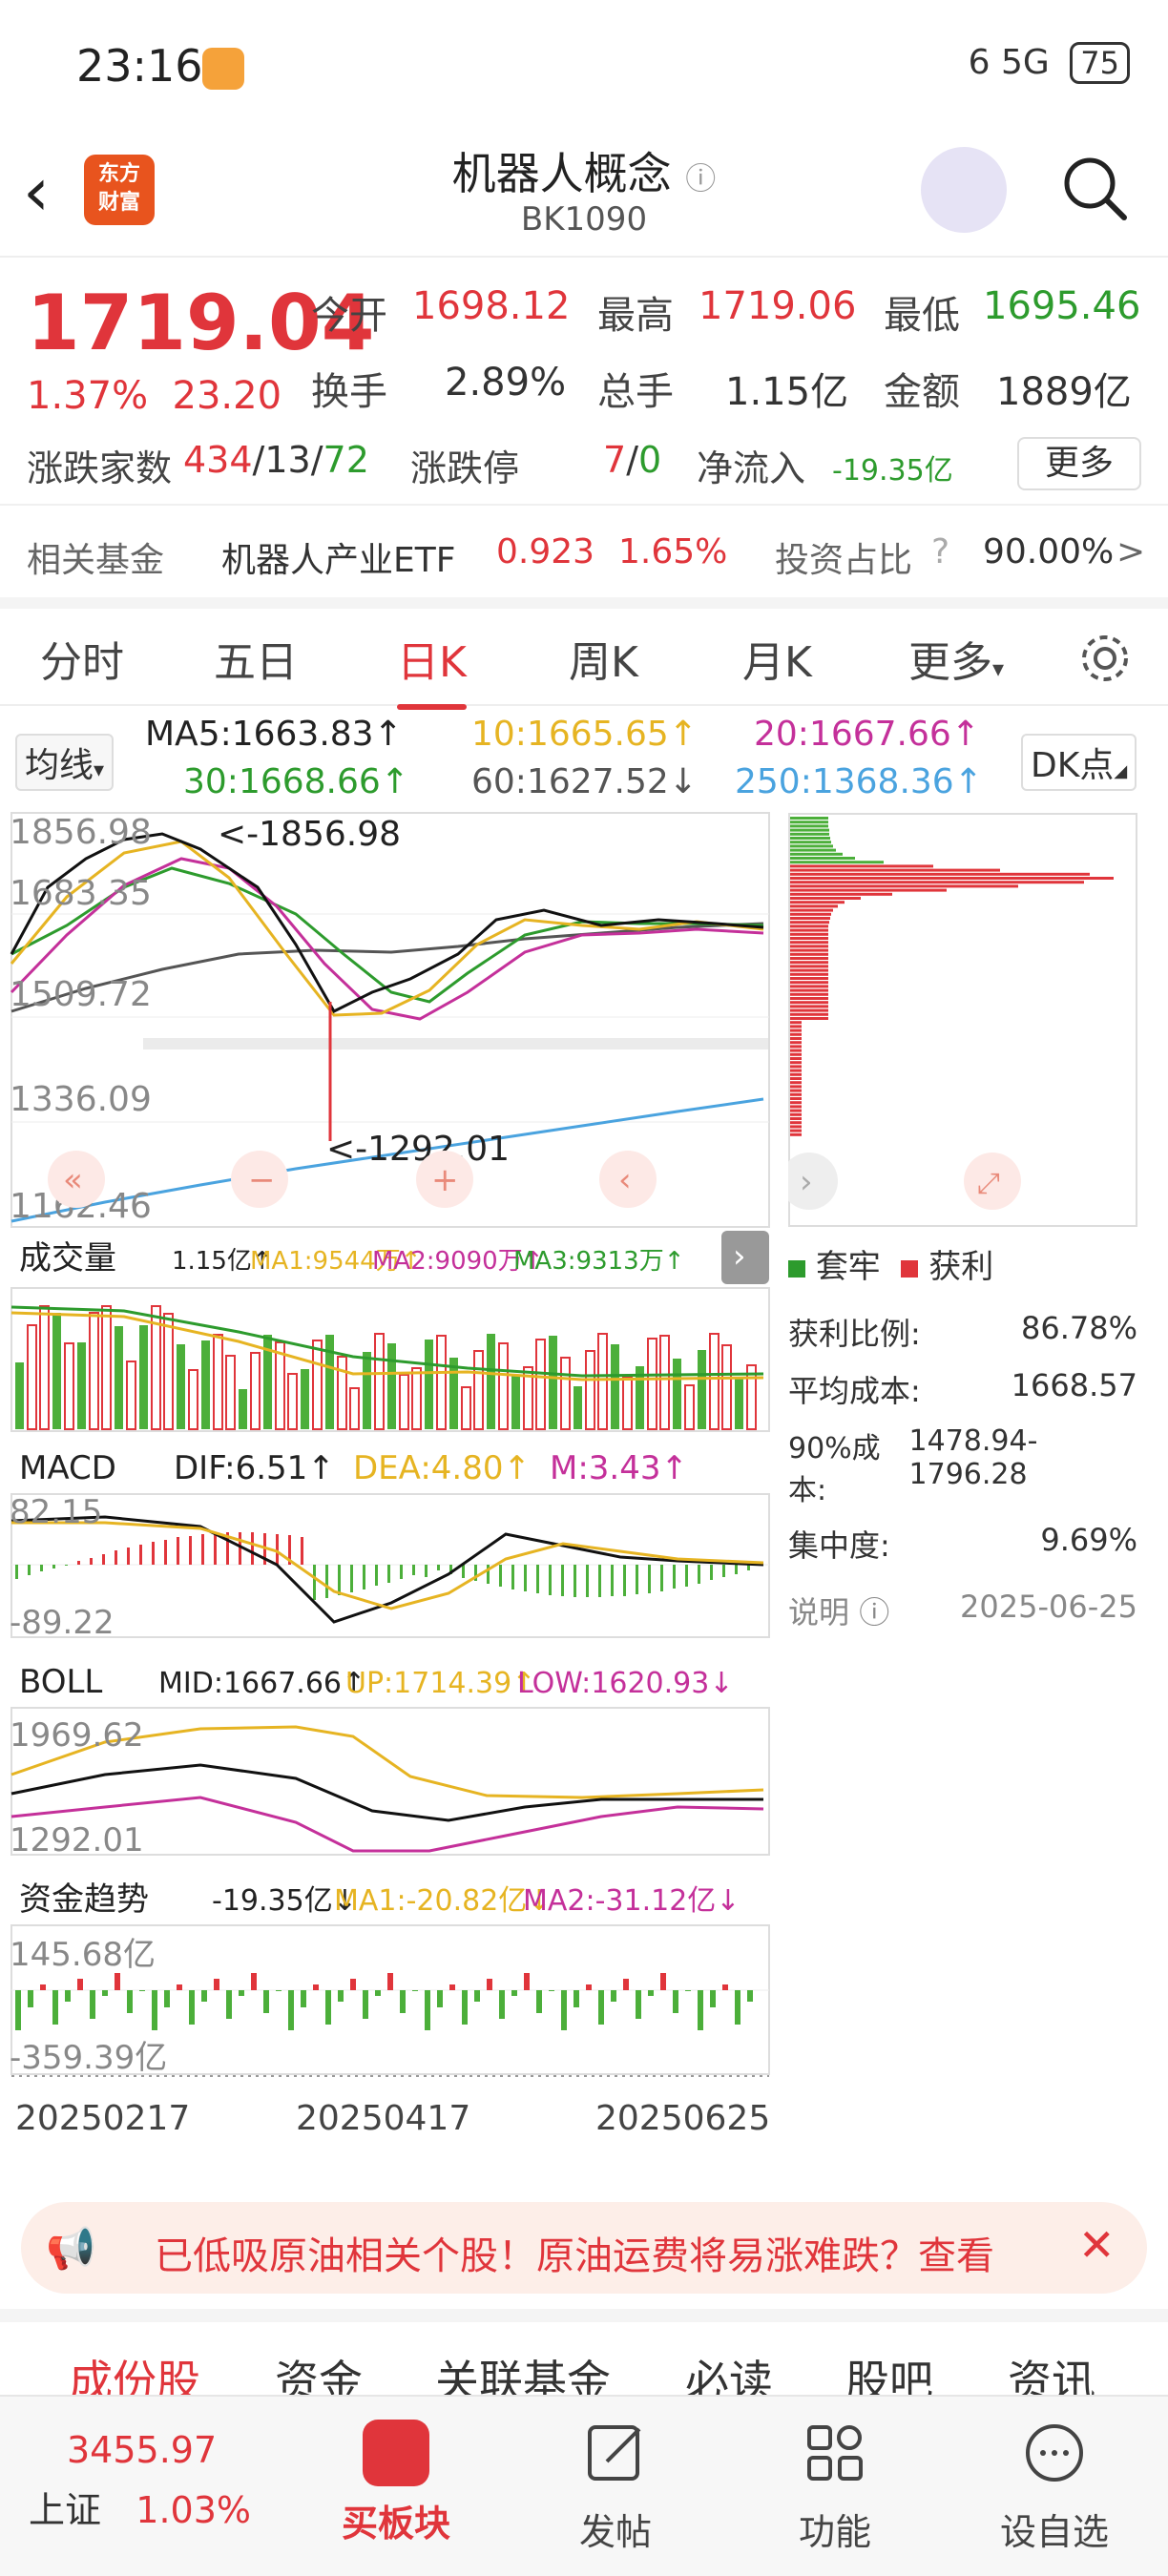 The image size is (1168, 2576). Describe the element at coordinates (81, 1099) in the screenshot. I see `y-tick-label: 1336.09` at that location.